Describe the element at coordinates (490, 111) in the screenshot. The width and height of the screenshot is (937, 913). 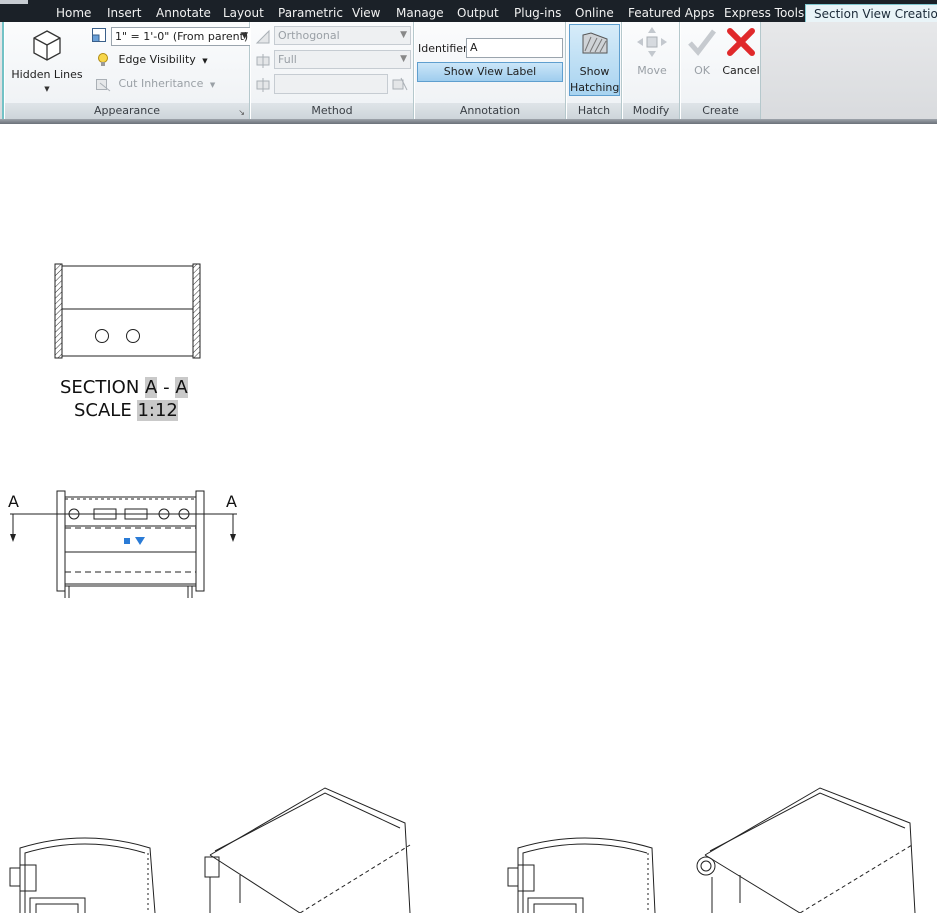
I see `annotation-panel-title: Annotation` at that location.